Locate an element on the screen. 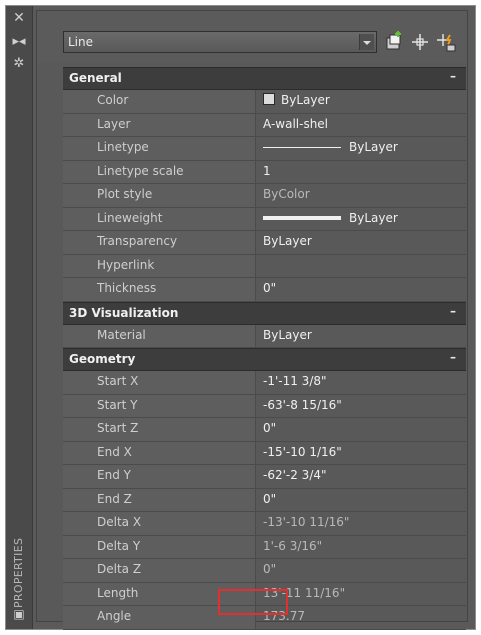 This screenshot has height=635, width=481. property-row-start-z: Start Z 0" is located at coordinates (264, 430).